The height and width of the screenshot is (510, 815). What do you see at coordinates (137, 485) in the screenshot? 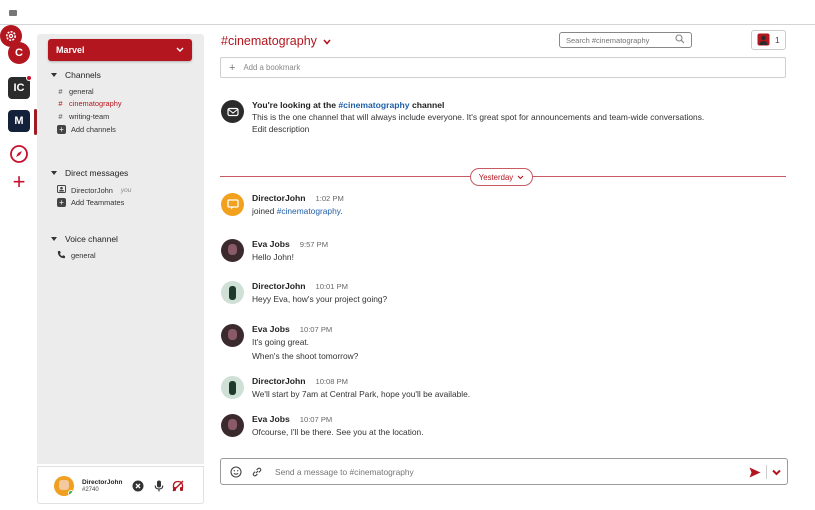
I see `close-circle-icon` at bounding box center [137, 485].